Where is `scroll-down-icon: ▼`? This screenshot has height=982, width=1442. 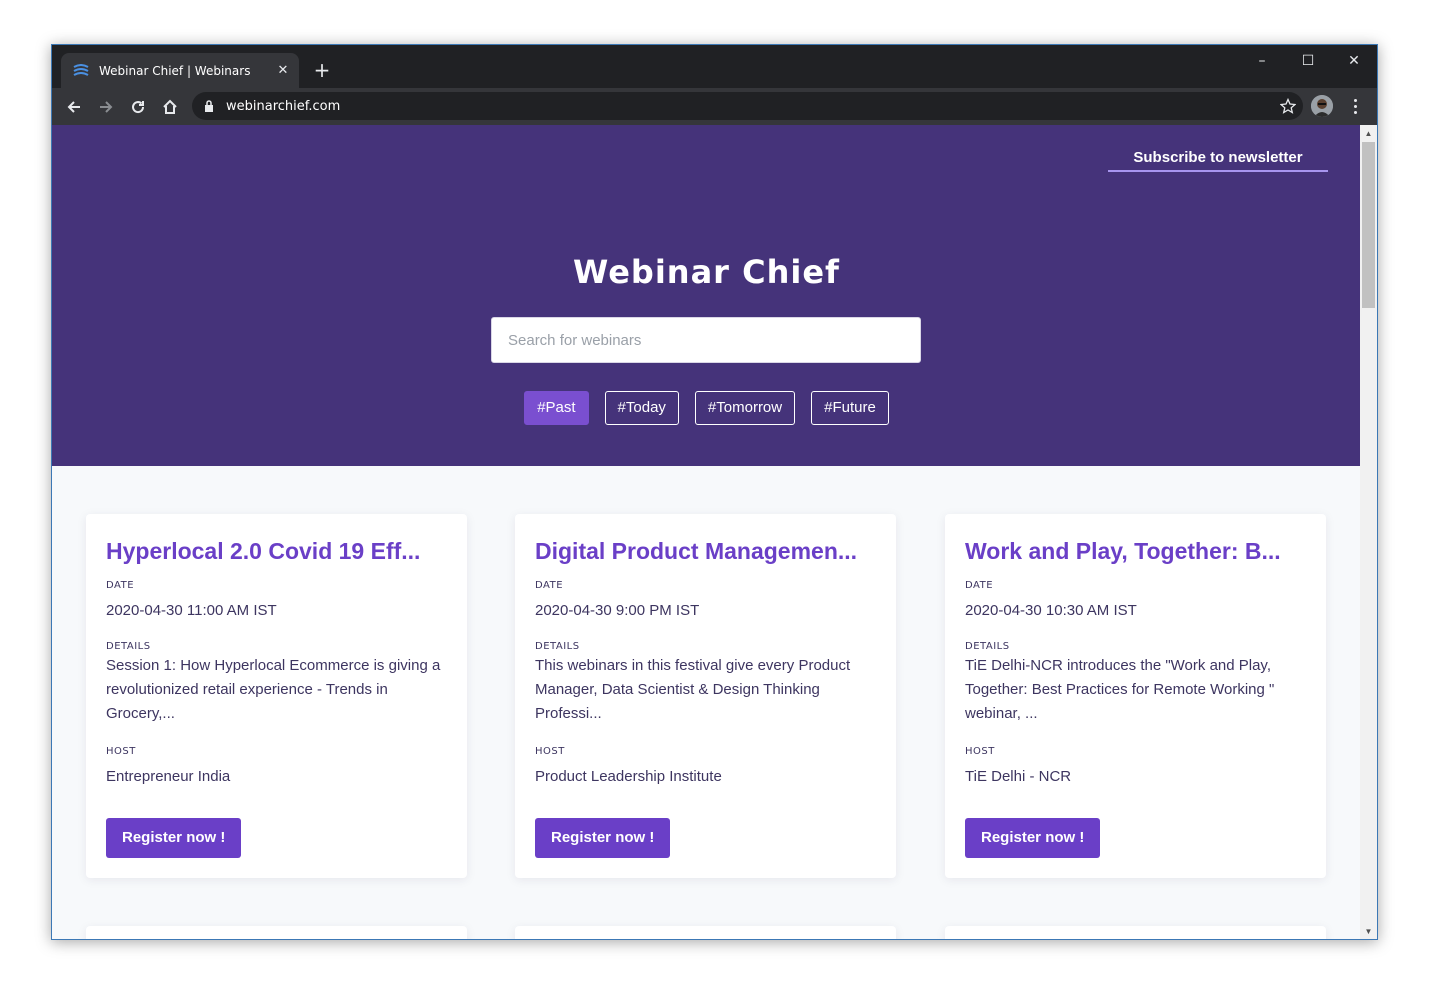 scroll-down-icon: ▼ is located at coordinates (1368, 931).